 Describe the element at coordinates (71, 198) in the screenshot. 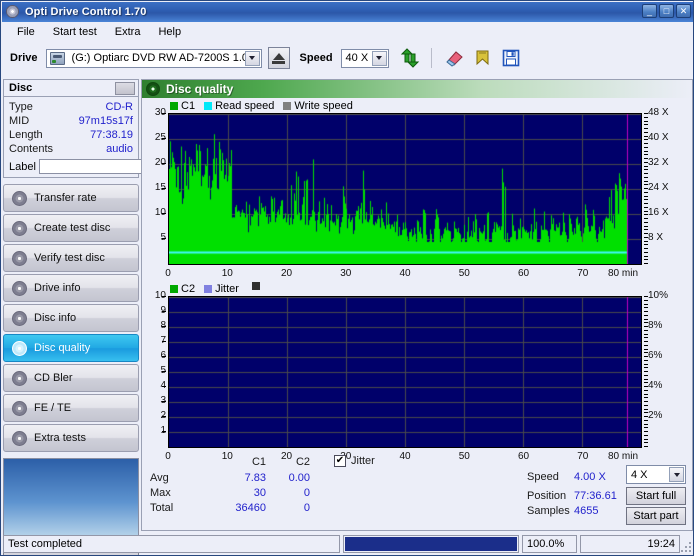

I see `sidebar-item-transfer-rate: Transfer rate` at that location.